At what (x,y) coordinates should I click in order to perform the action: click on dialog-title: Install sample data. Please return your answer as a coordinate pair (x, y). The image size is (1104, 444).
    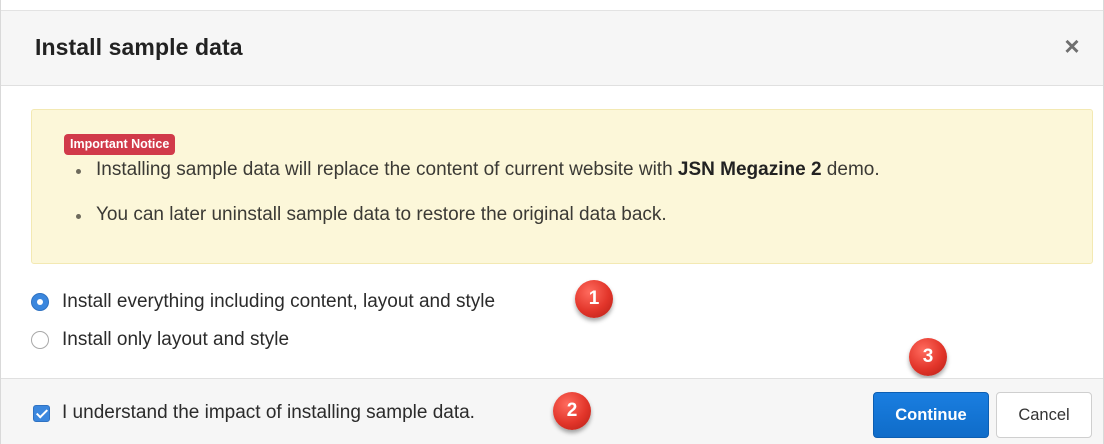
    Looking at the image, I should click on (139, 47).